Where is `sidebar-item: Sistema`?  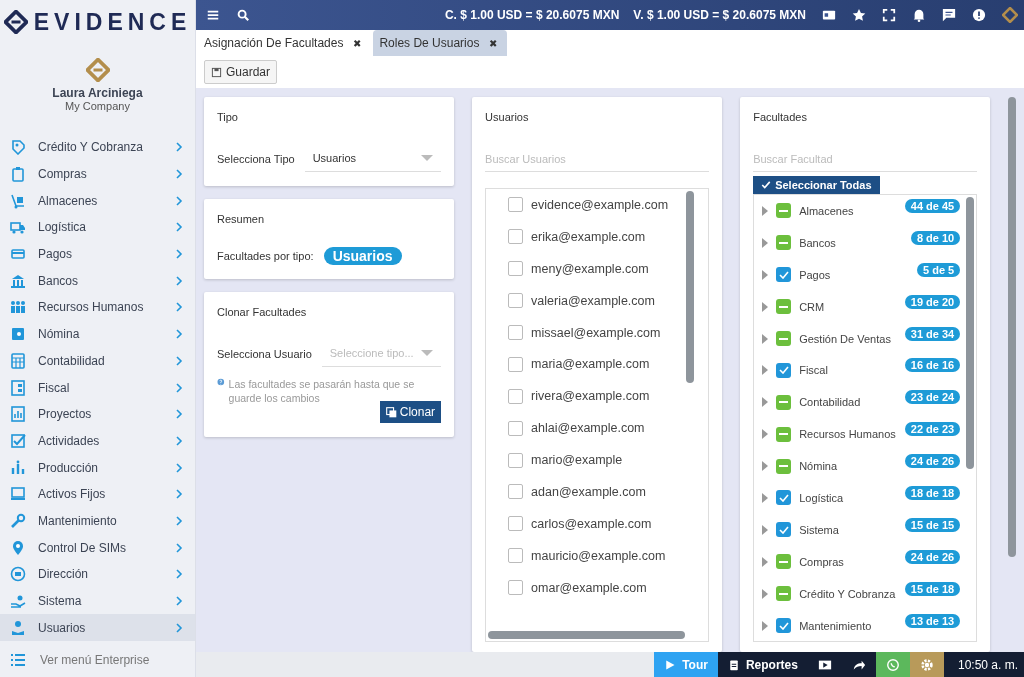
sidebar-item: Sistema is located at coordinates (97, 601).